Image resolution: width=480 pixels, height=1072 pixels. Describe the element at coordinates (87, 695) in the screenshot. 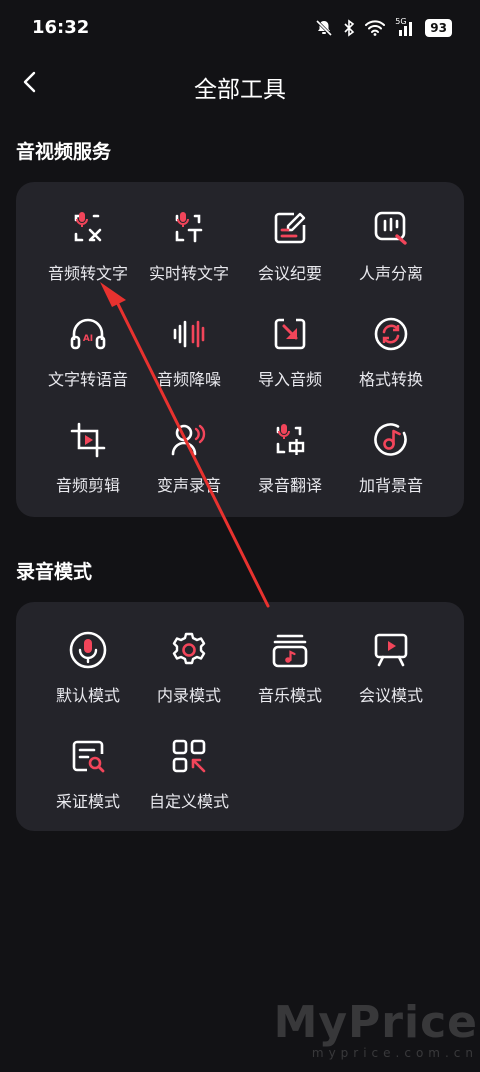

I see `tool-label: 默认模式` at that location.